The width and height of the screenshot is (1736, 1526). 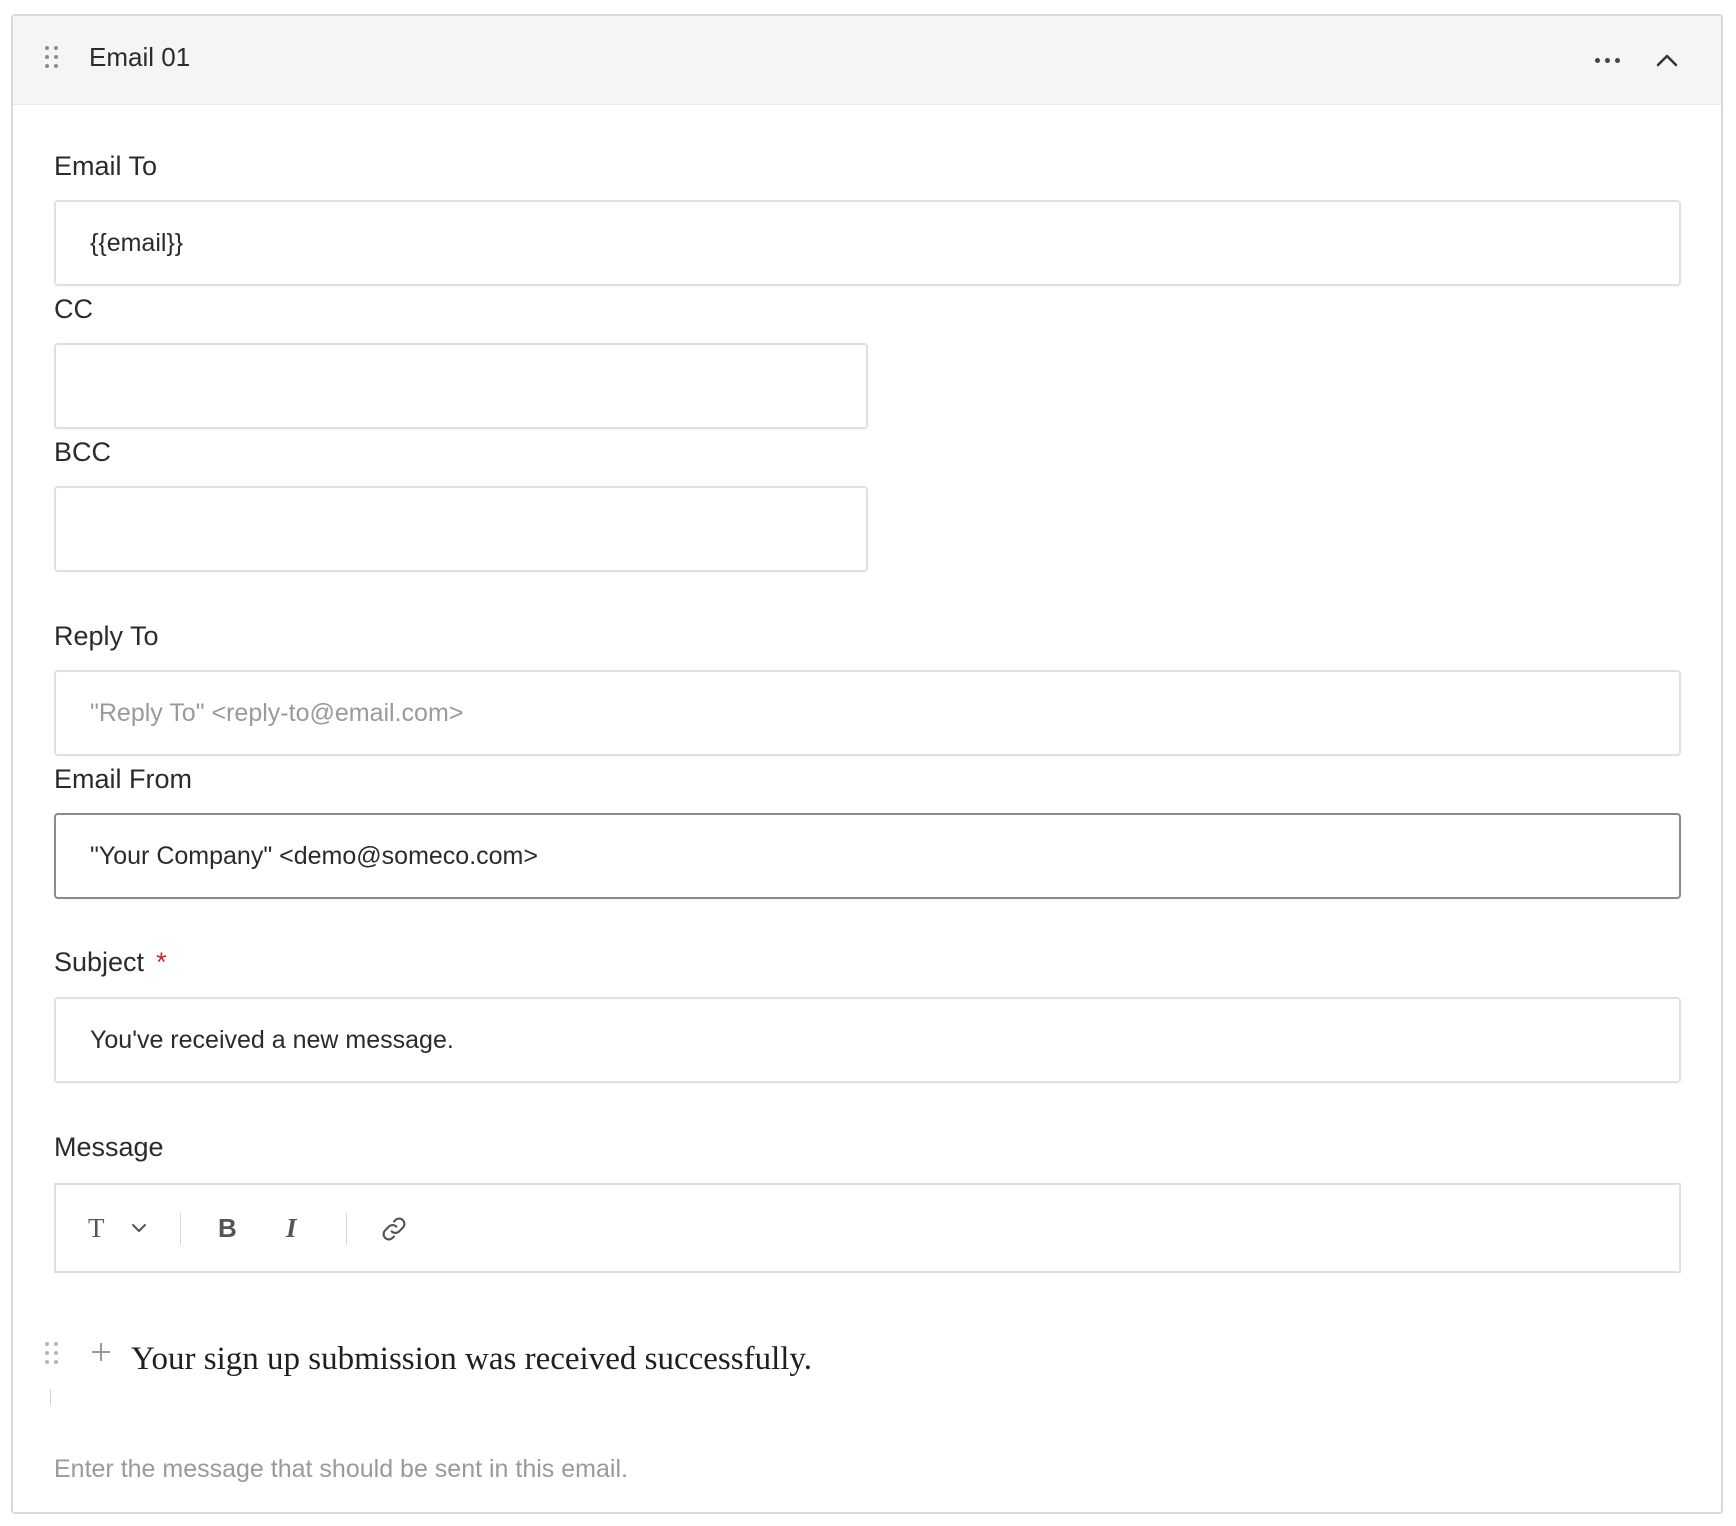 I want to click on subject-label-text: Subject, so click(x=99, y=962).